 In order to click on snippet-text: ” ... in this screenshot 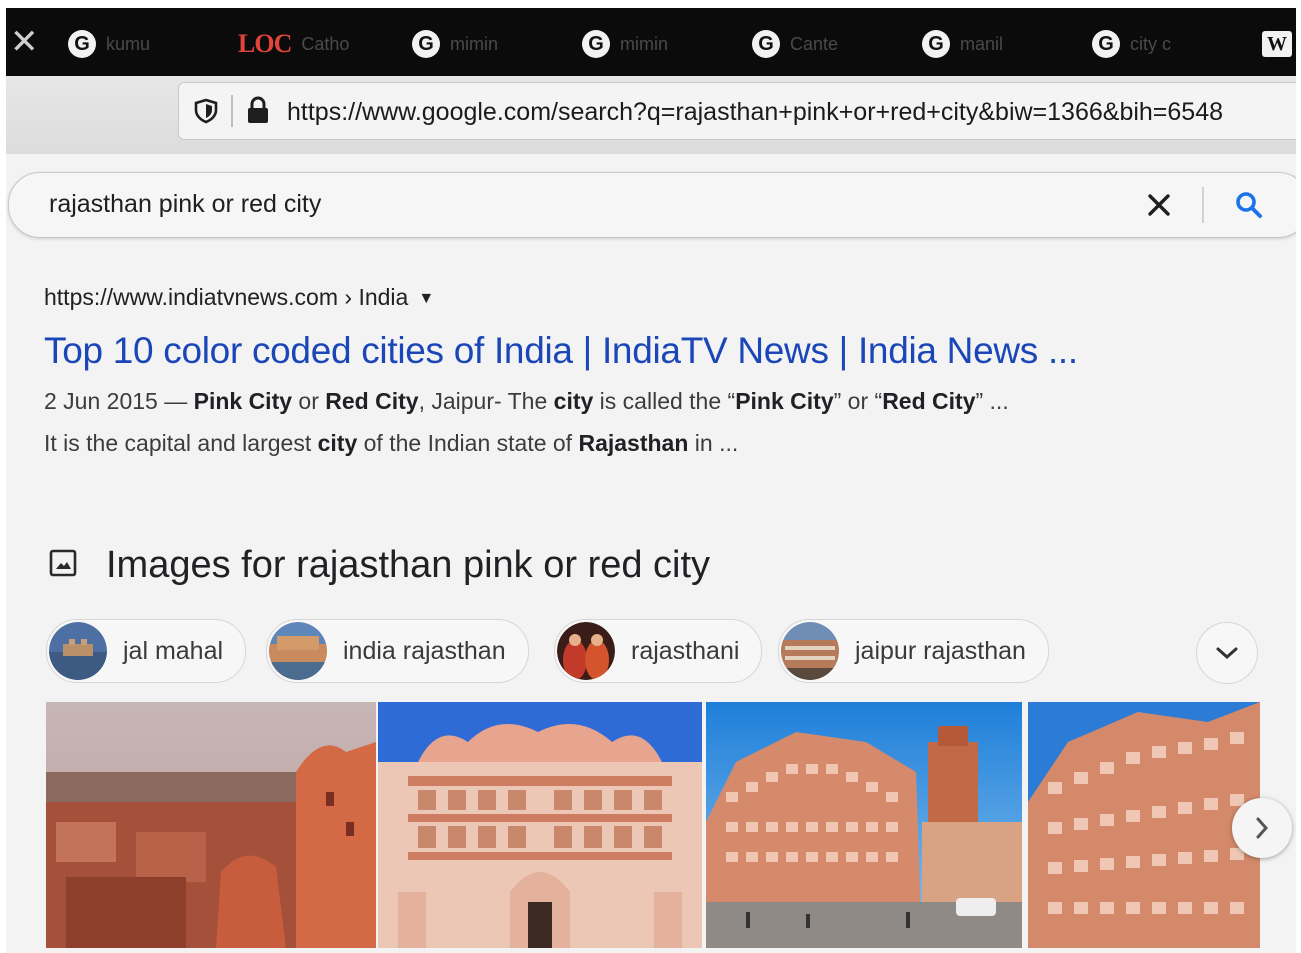, I will do `click(992, 401)`.